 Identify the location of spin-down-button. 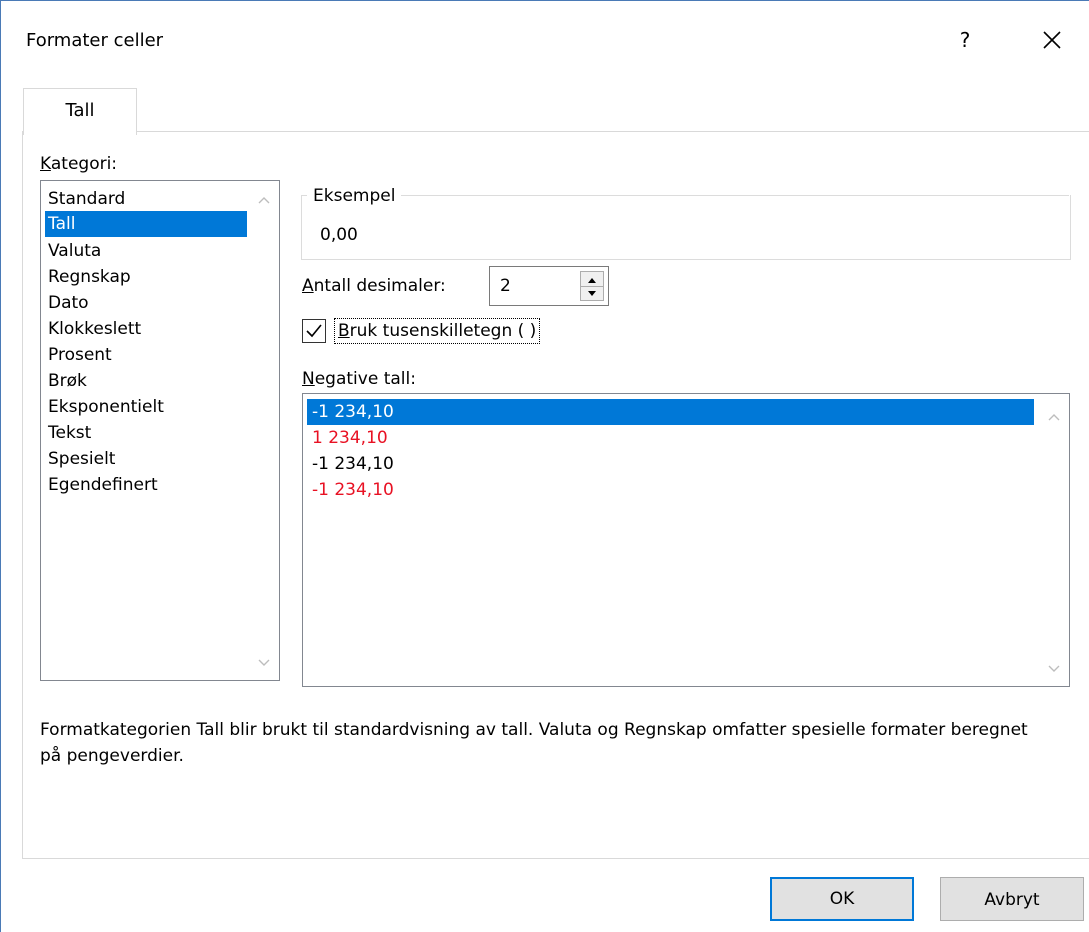
(592, 293).